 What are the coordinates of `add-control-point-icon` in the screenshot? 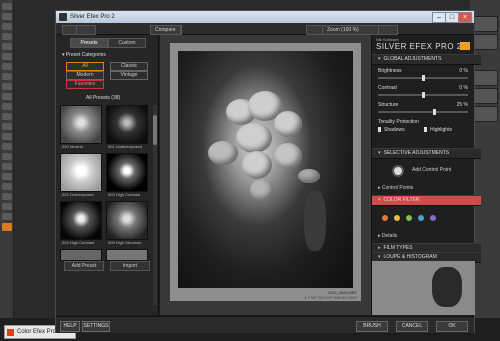 It's located at (398, 171).